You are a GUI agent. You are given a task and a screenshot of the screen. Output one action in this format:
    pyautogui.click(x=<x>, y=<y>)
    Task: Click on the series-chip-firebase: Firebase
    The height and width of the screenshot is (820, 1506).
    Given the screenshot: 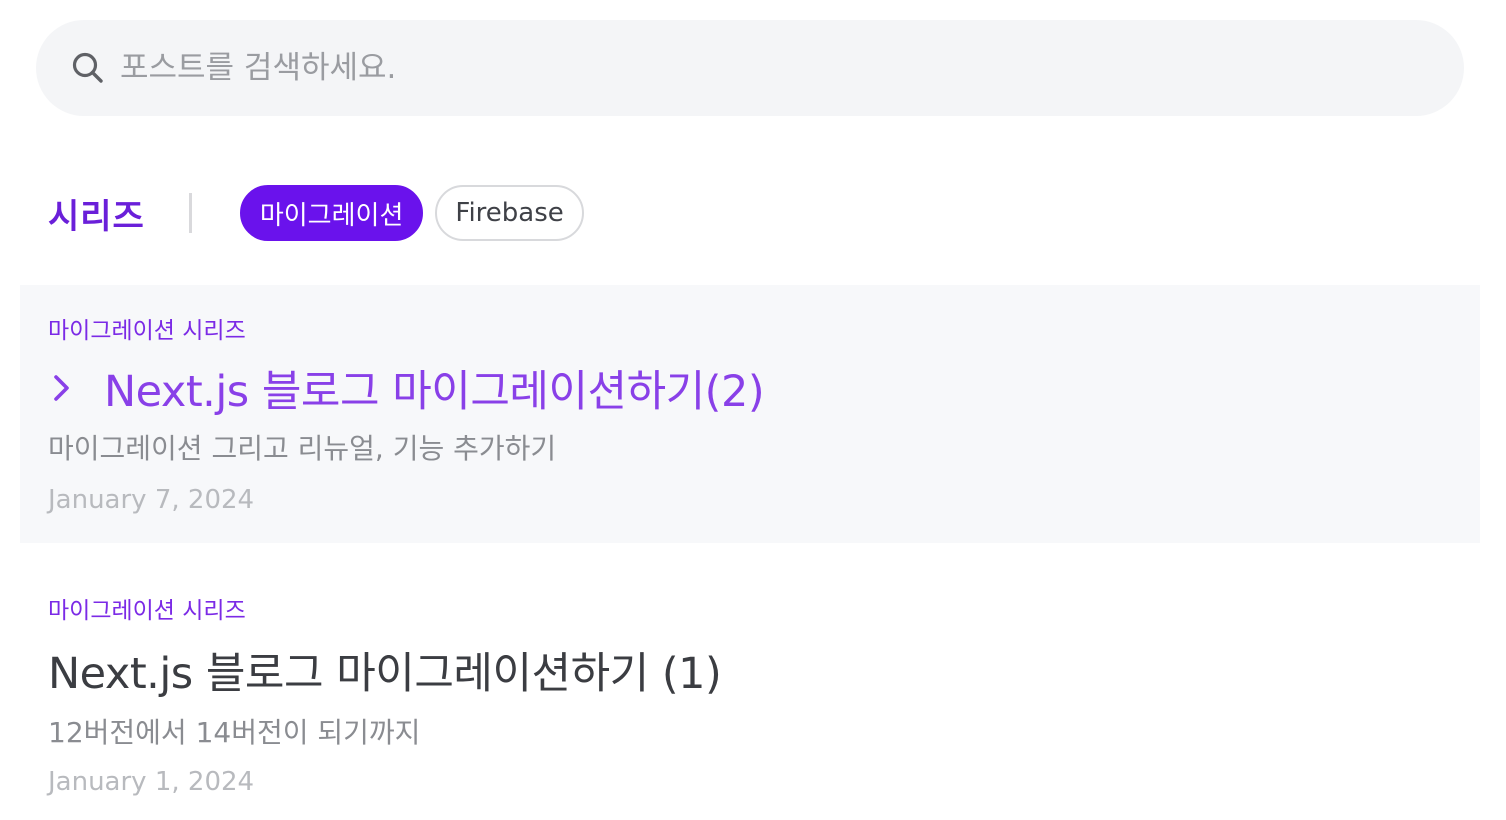 What is the action you would take?
    pyautogui.click(x=509, y=213)
    